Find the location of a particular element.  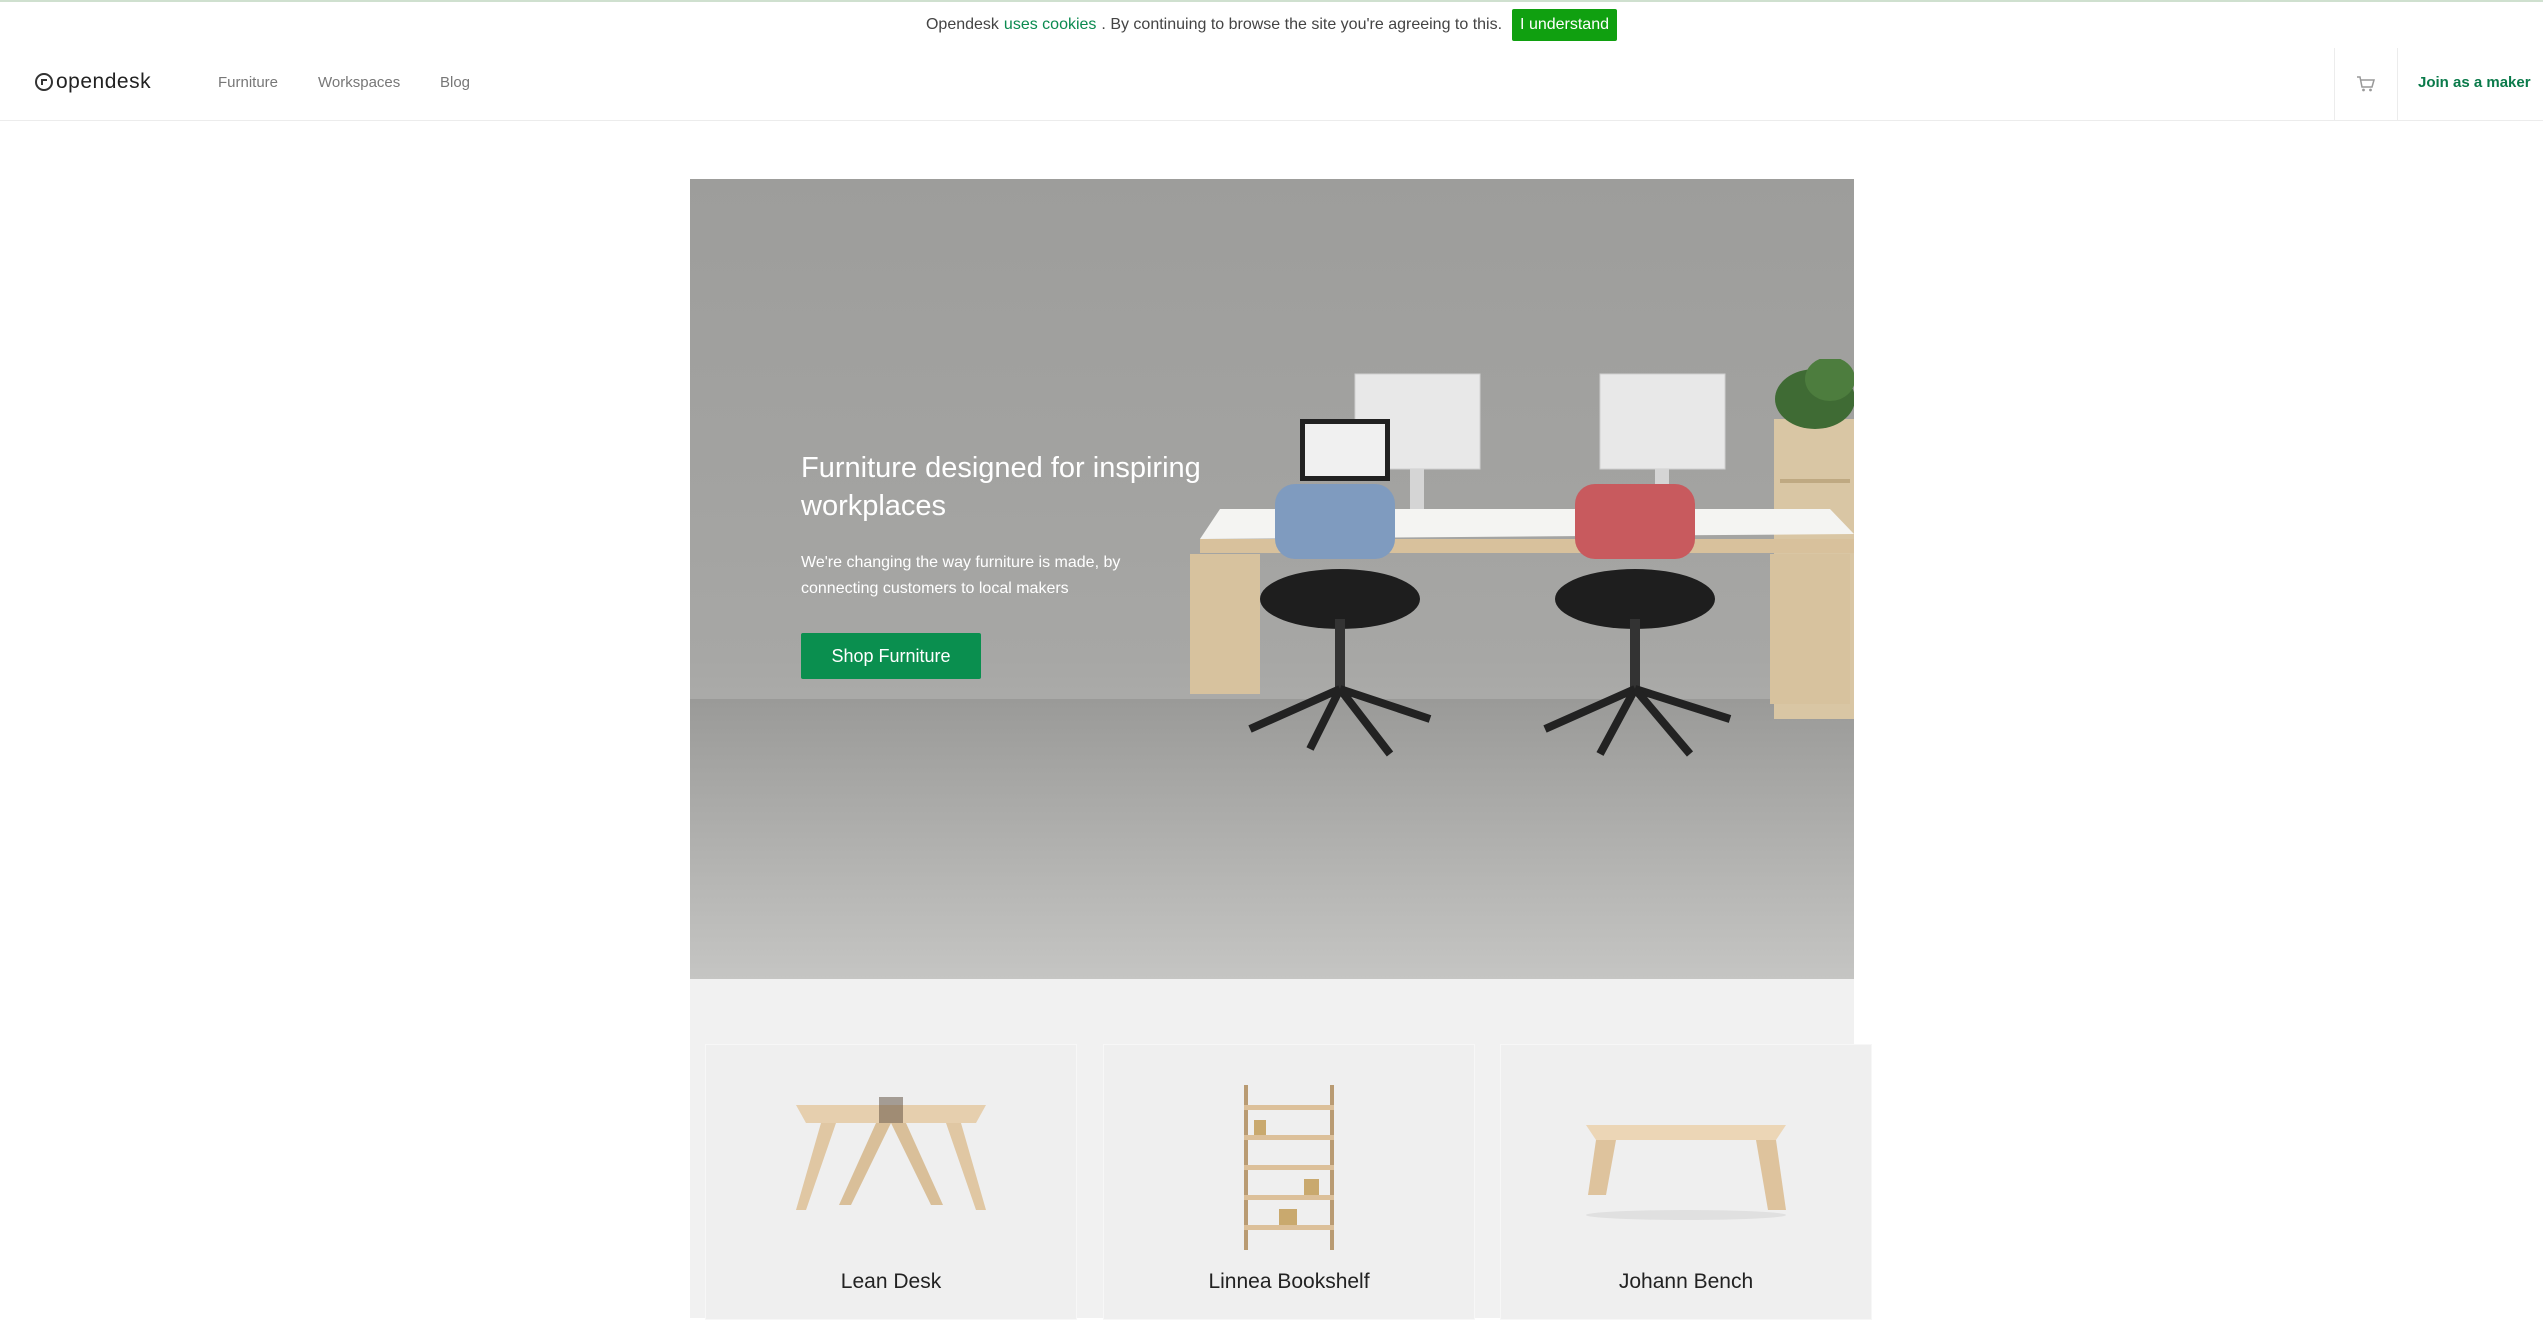

hero-office-image is located at coordinates (1522, 558).